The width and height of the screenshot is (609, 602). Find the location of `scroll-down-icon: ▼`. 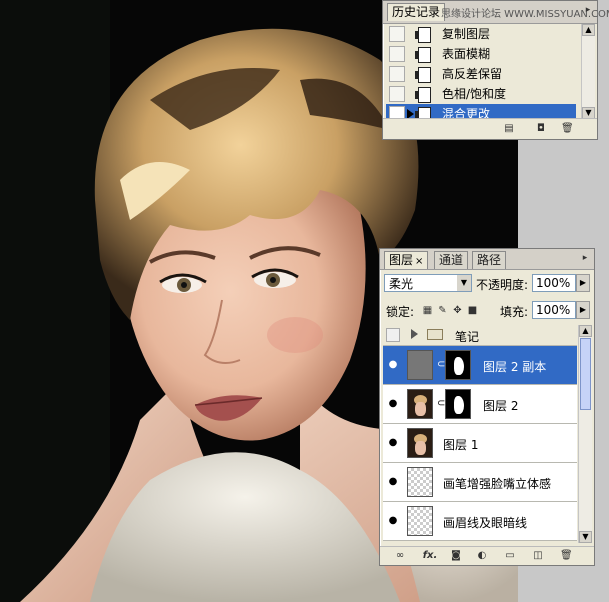

scroll-down-icon: ▼ is located at coordinates (585, 537).